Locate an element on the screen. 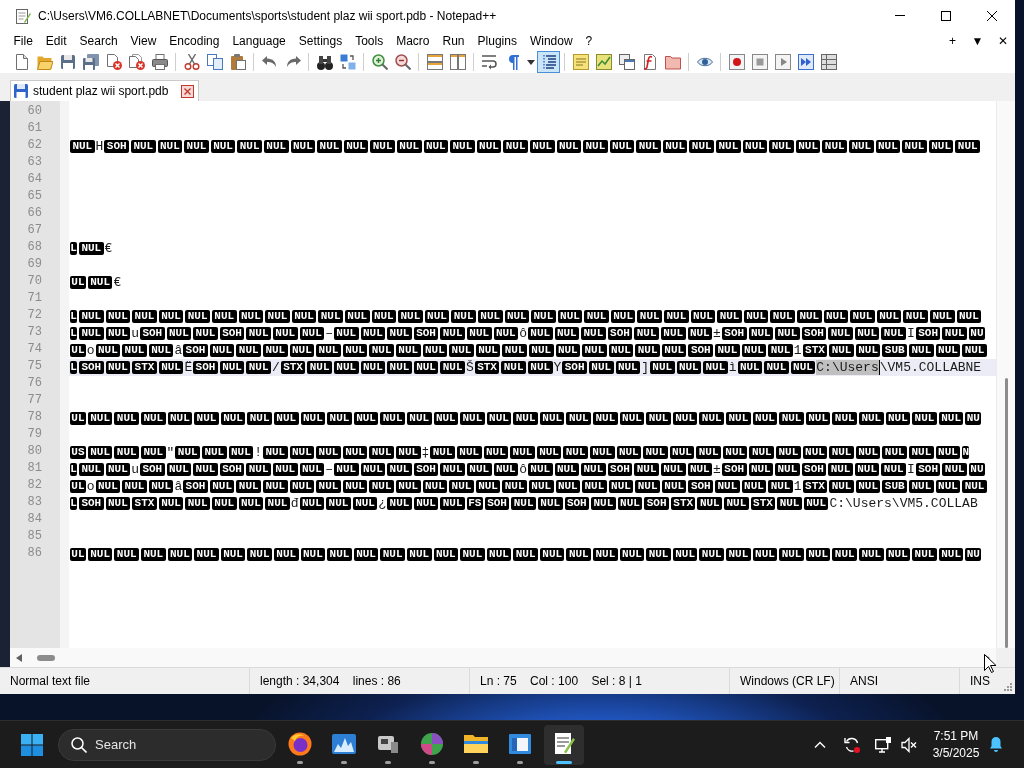 The width and height of the screenshot is (1024, 768). line-number: 84 is located at coordinates (34, 520).